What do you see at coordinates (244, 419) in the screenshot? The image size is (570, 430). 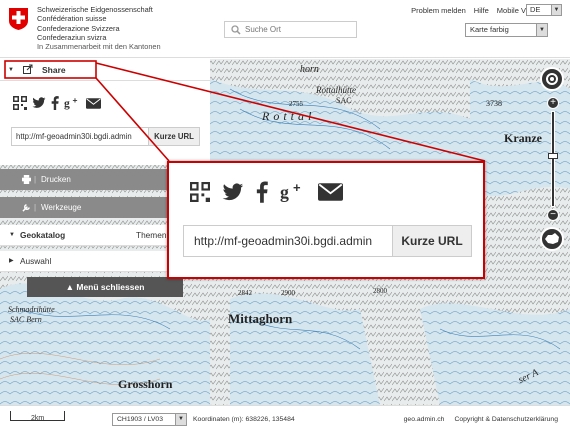 I see `coordinates-readout: Koordinaten (m): 638226, 135484` at bounding box center [244, 419].